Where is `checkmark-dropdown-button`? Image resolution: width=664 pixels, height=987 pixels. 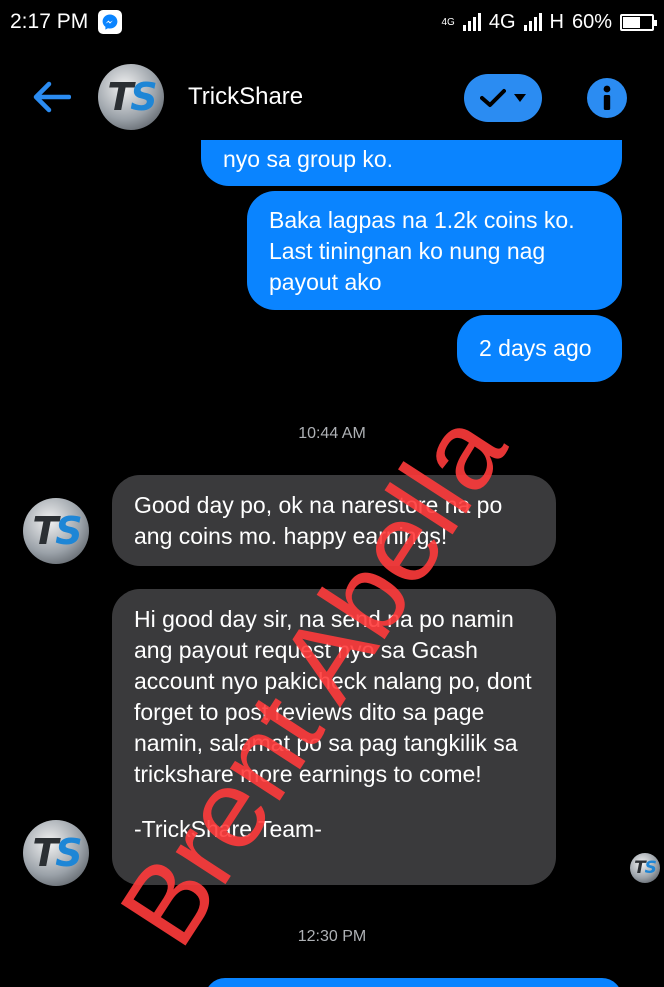
checkmark-dropdown-button is located at coordinates (503, 98).